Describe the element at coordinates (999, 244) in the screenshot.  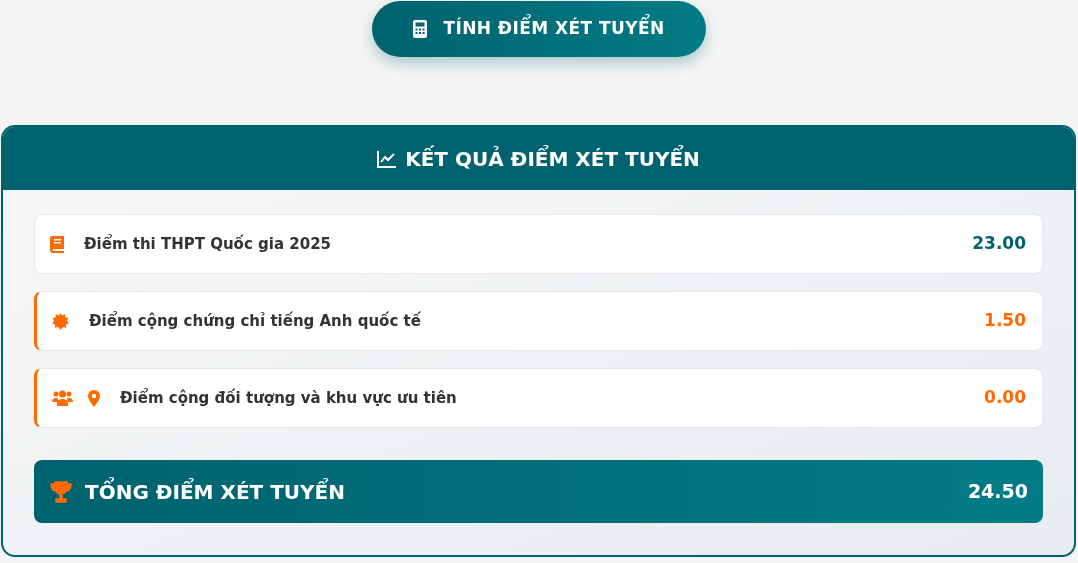
I see `score-value: 23.00` at that location.